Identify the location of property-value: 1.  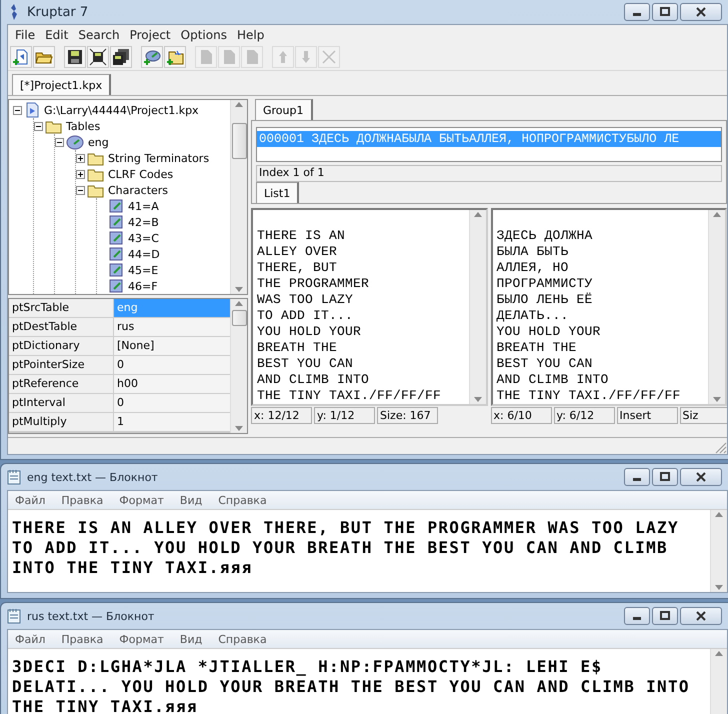
(172, 422).